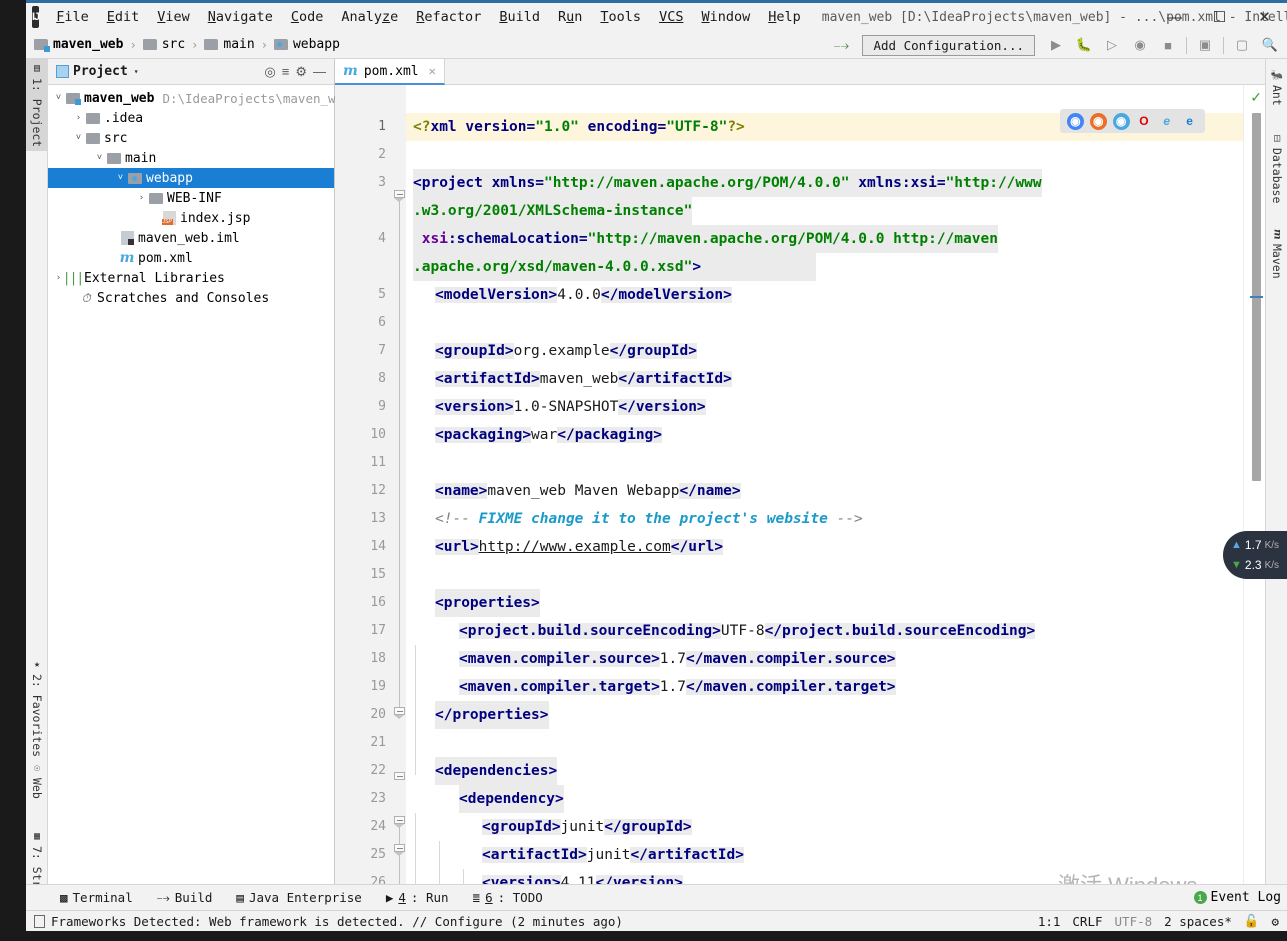 The height and width of the screenshot is (941, 1287). I want to click on fold-marker-dependency, so click(400, 850).